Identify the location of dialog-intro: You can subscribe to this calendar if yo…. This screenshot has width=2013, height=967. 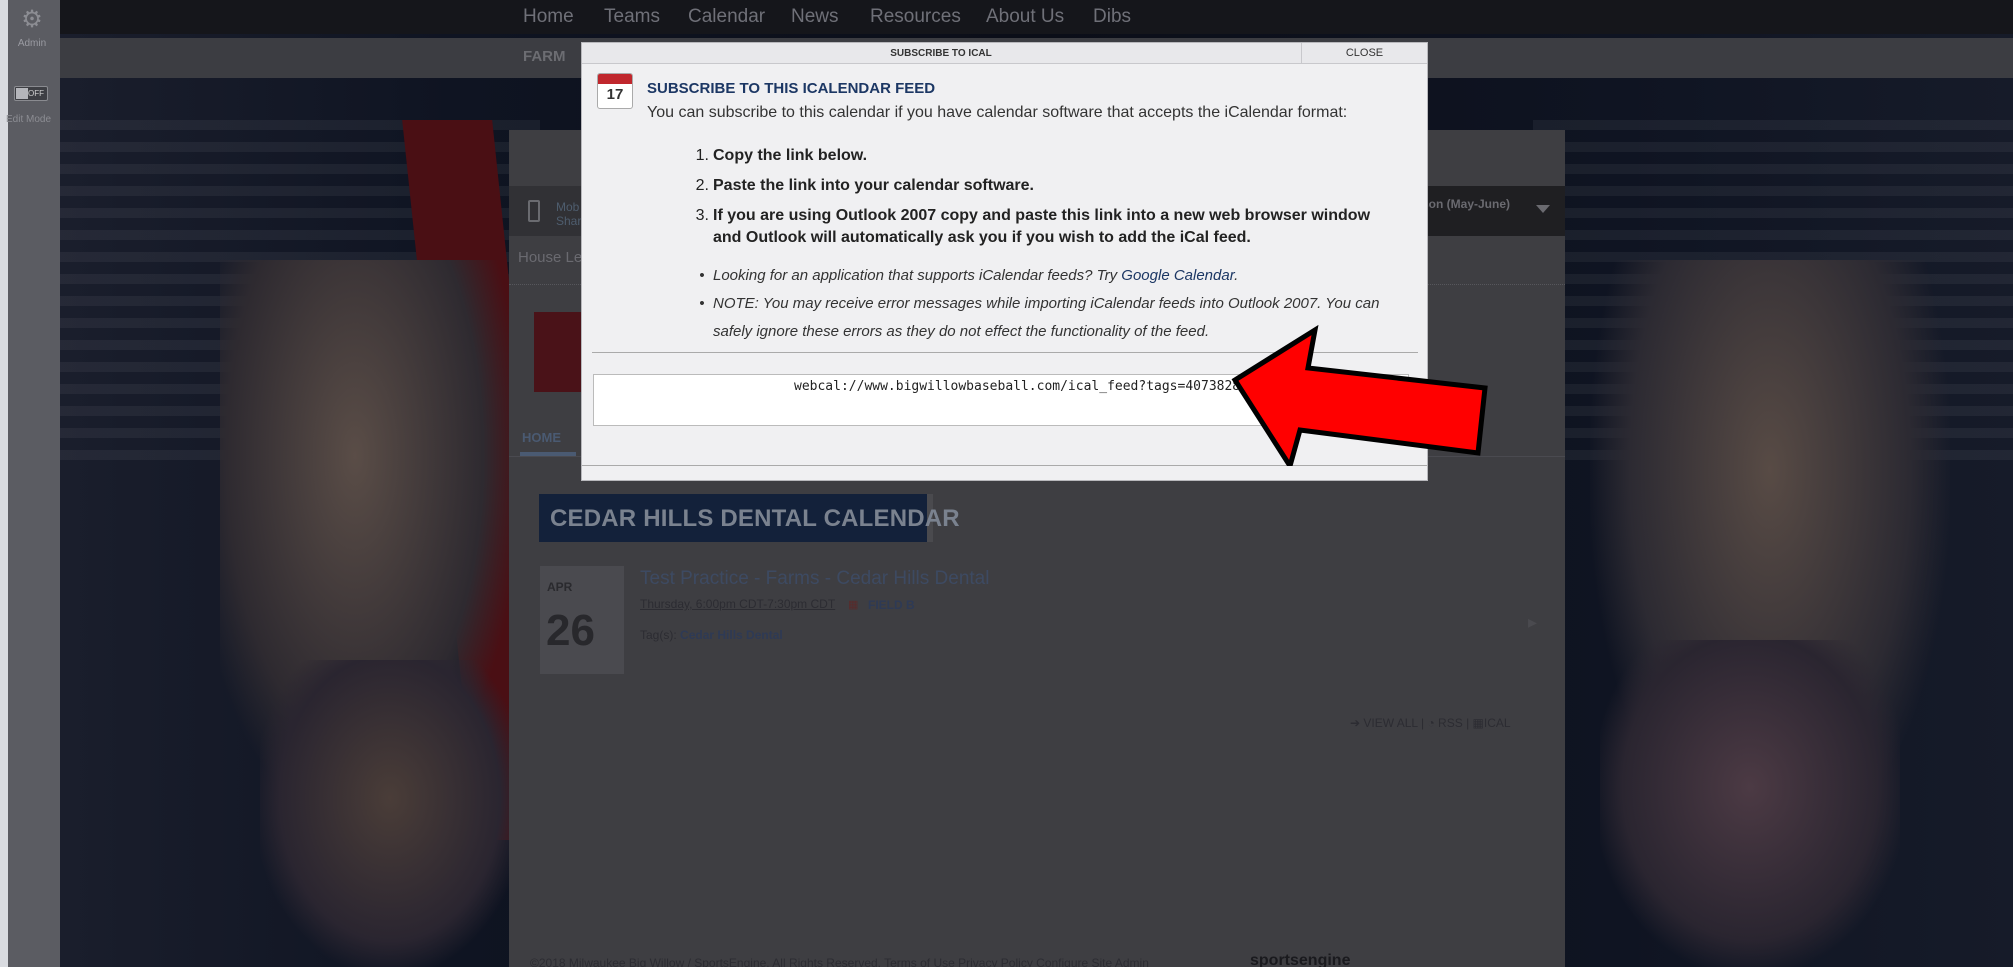
(997, 112).